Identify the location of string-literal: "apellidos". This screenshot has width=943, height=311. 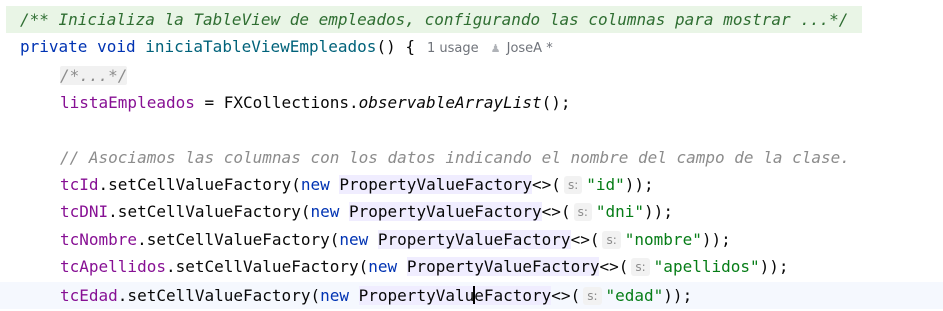
(706, 266).